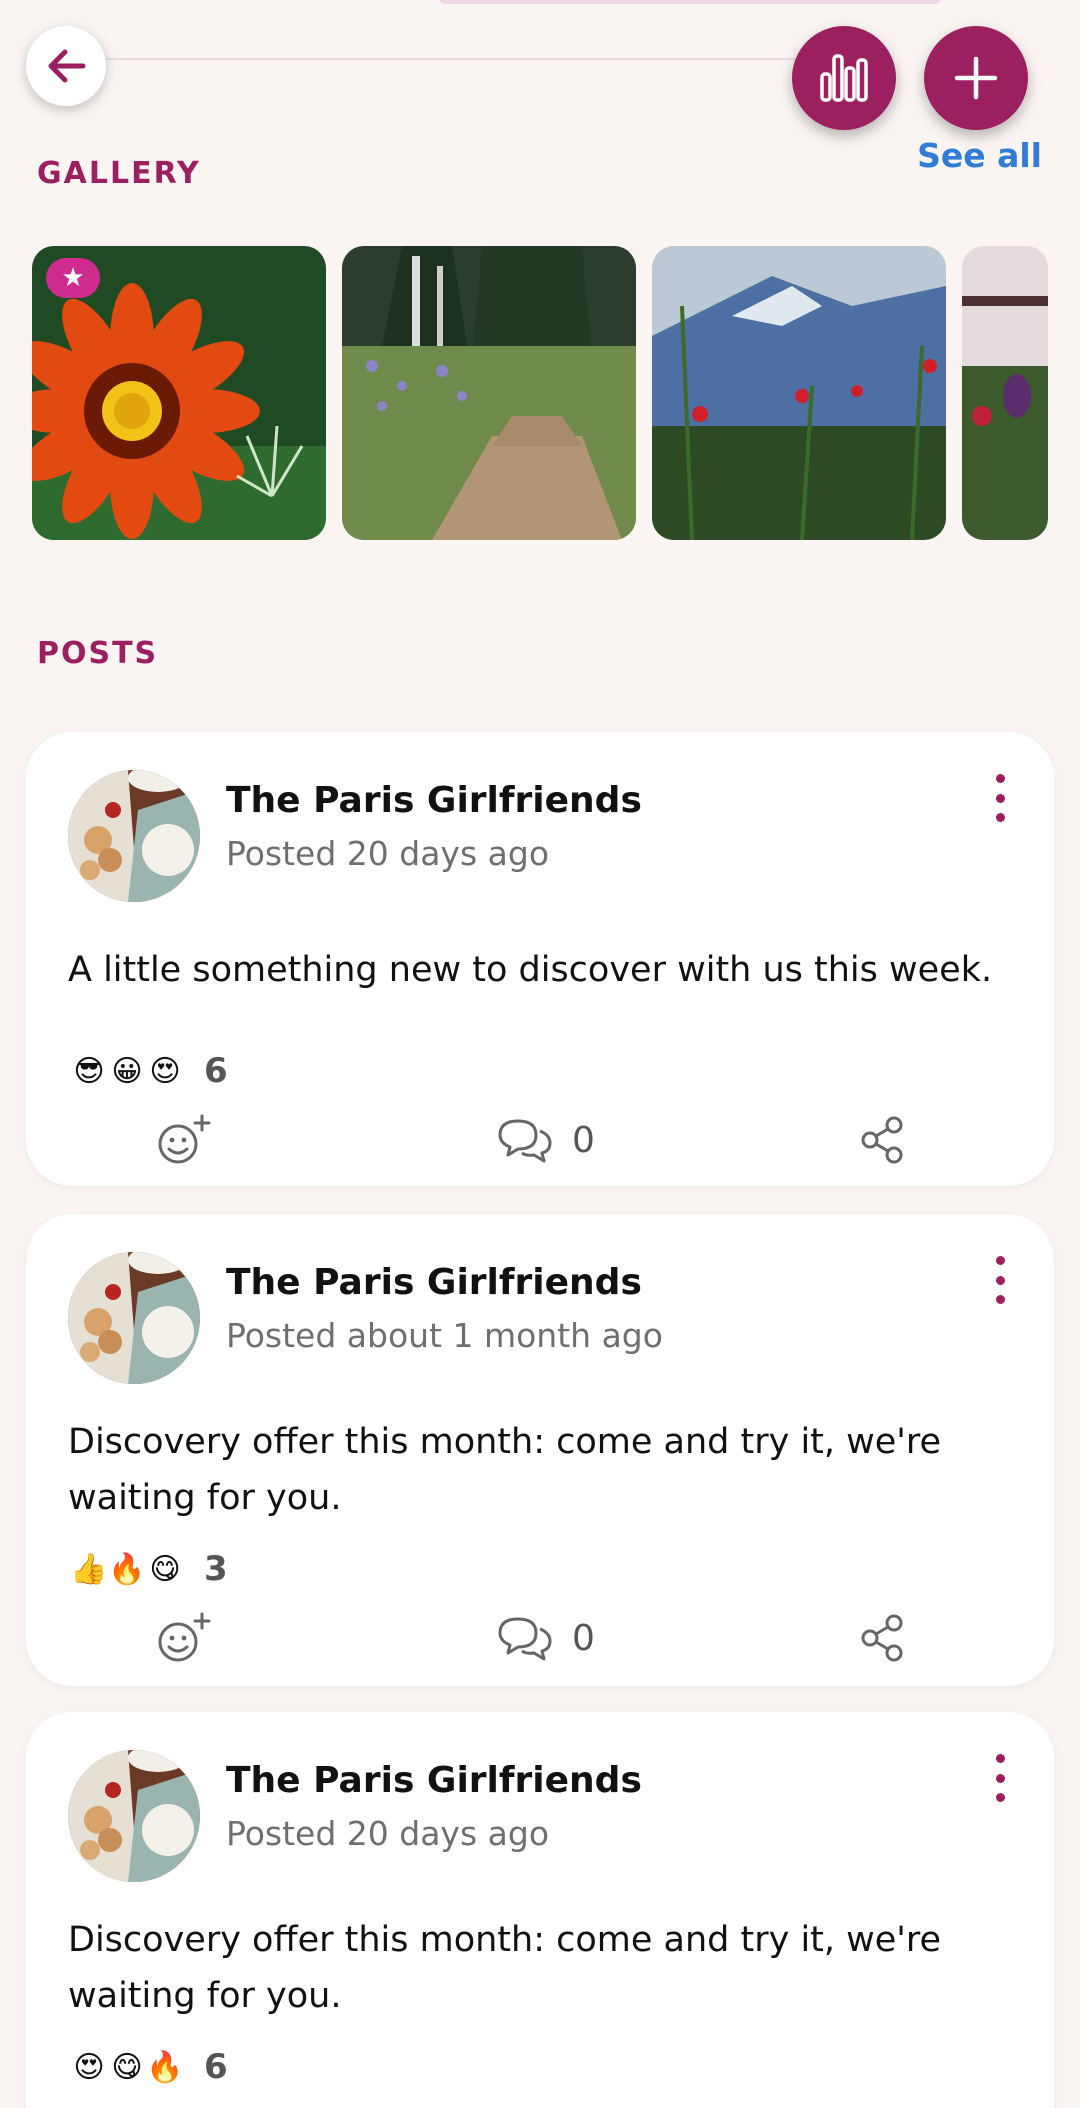 The image size is (1080, 2108). Describe the element at coordinates (147, 1071) in the screenshot. I see `reaction-summary: 😎 😀 😍 6` at that location.